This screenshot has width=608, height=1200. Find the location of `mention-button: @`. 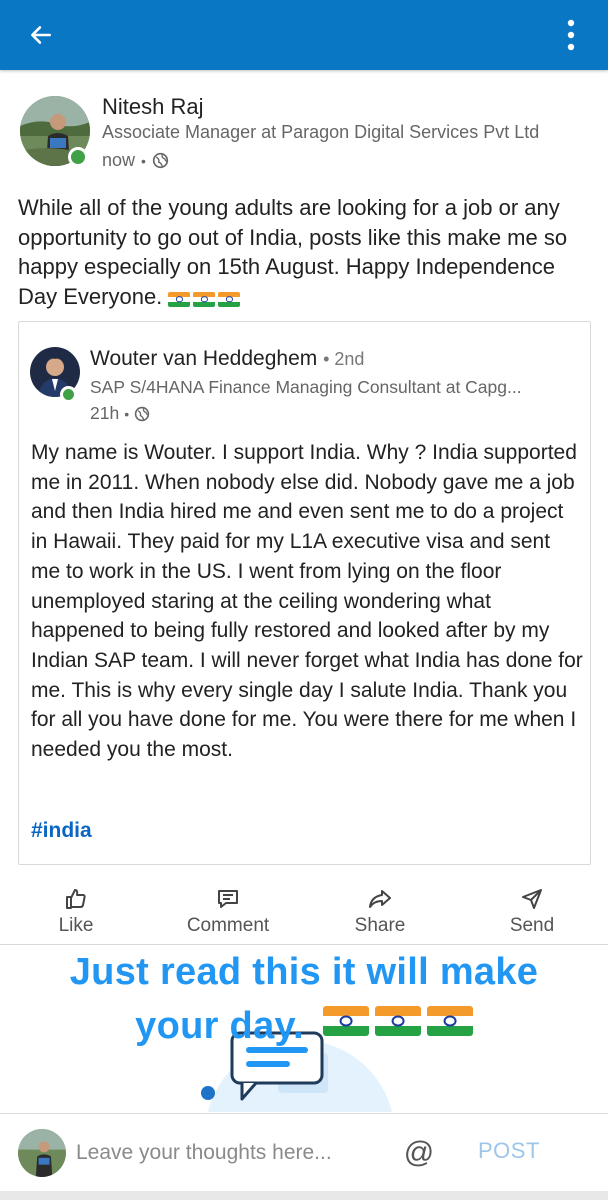

mention-button: @ is located at coordinates (419, 1153).